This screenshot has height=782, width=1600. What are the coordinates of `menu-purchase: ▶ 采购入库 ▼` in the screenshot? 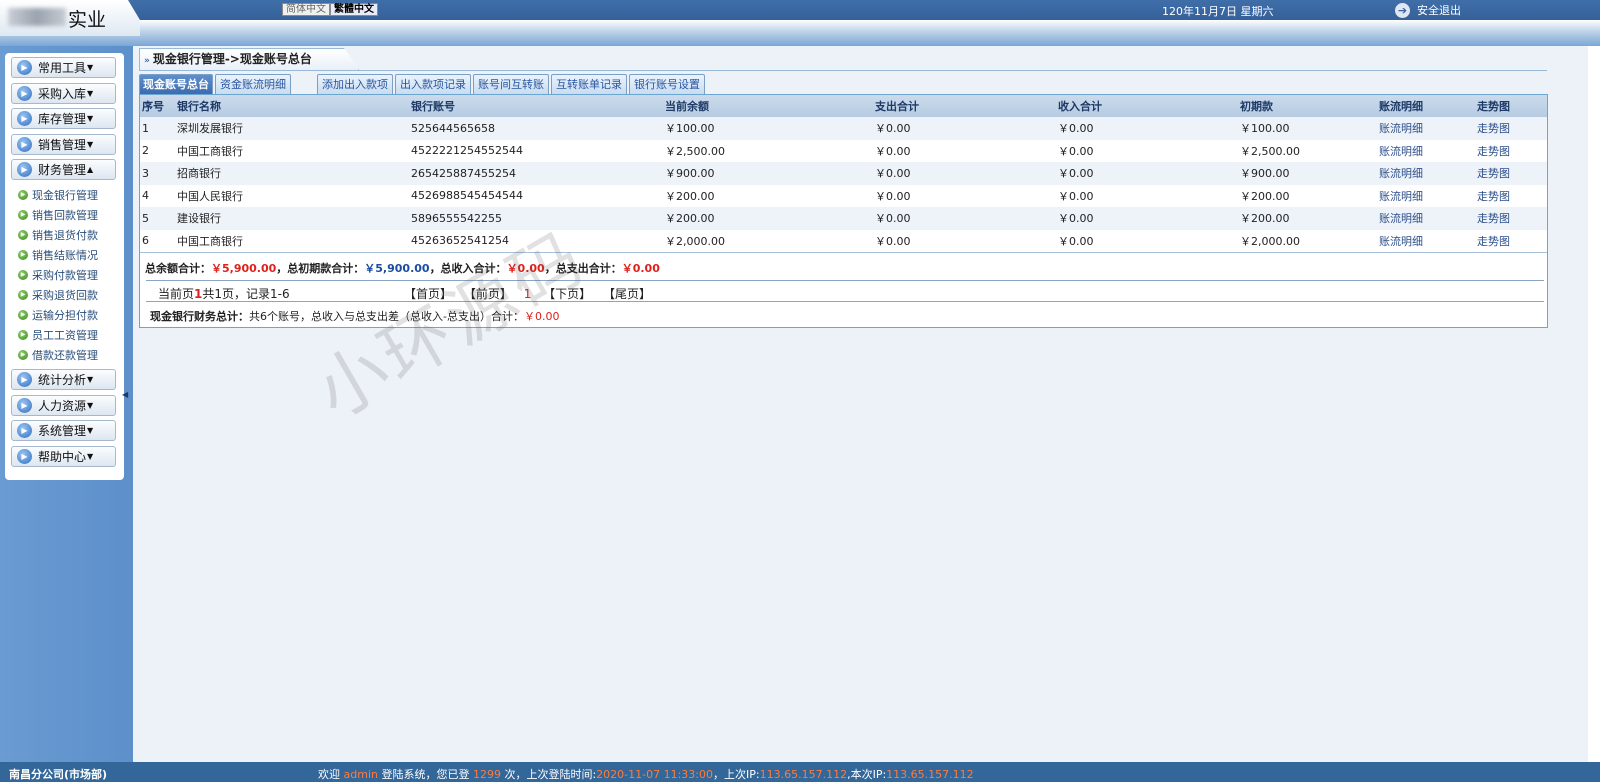 It's located at (63, 93).